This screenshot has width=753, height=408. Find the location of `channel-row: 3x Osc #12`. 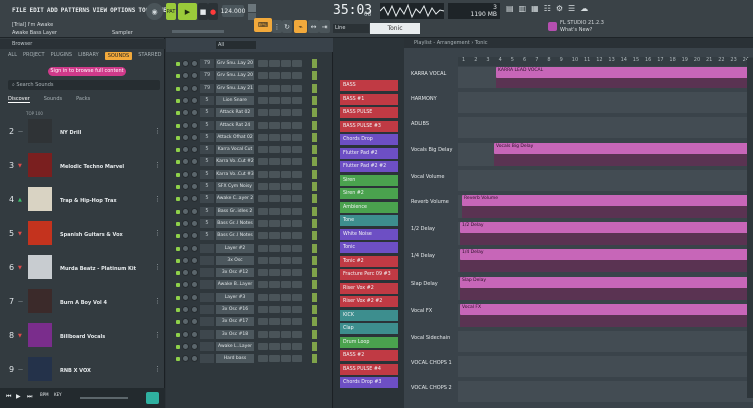

channel-row: 3x Osc #12 is located at coordinates (248, 273).